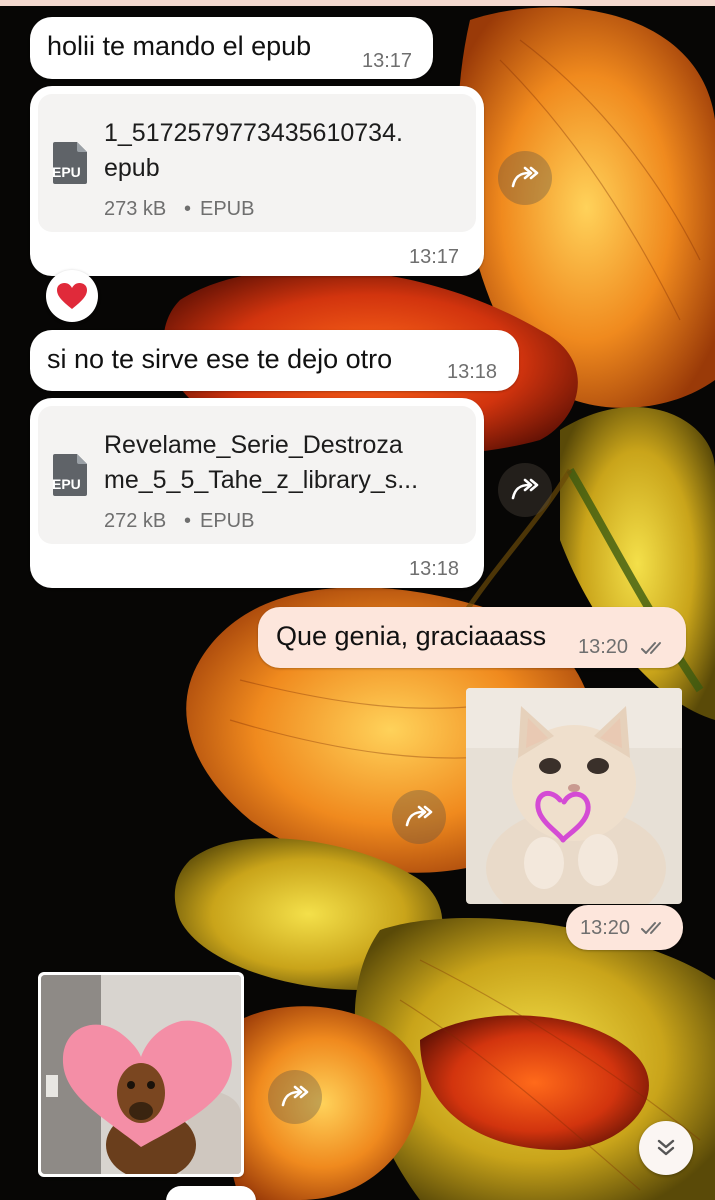 This screenshot has height=1200, width=715. I want to click on reaction-badge, so click(72, 296).